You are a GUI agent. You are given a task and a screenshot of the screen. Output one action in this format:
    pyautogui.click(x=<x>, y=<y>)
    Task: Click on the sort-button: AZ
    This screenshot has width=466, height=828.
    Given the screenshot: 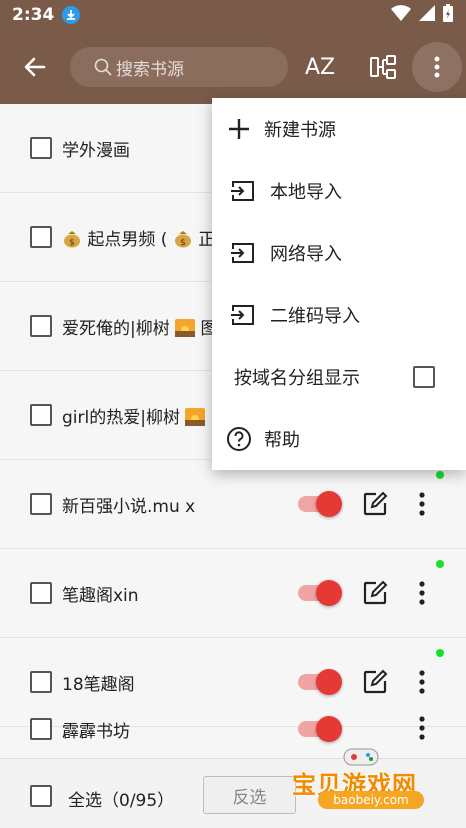 What is the action you would take?
    pyautogui.click(x=320, y=67)
    